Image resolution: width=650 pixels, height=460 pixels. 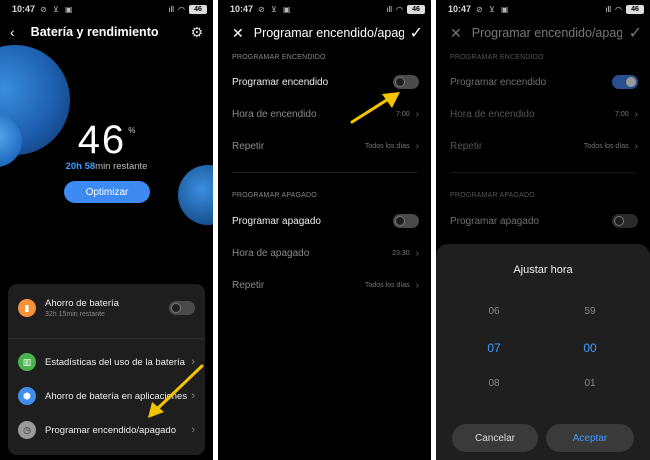 I want to click on dialog-title: Ajustar hora, so click(x=543, y=270).